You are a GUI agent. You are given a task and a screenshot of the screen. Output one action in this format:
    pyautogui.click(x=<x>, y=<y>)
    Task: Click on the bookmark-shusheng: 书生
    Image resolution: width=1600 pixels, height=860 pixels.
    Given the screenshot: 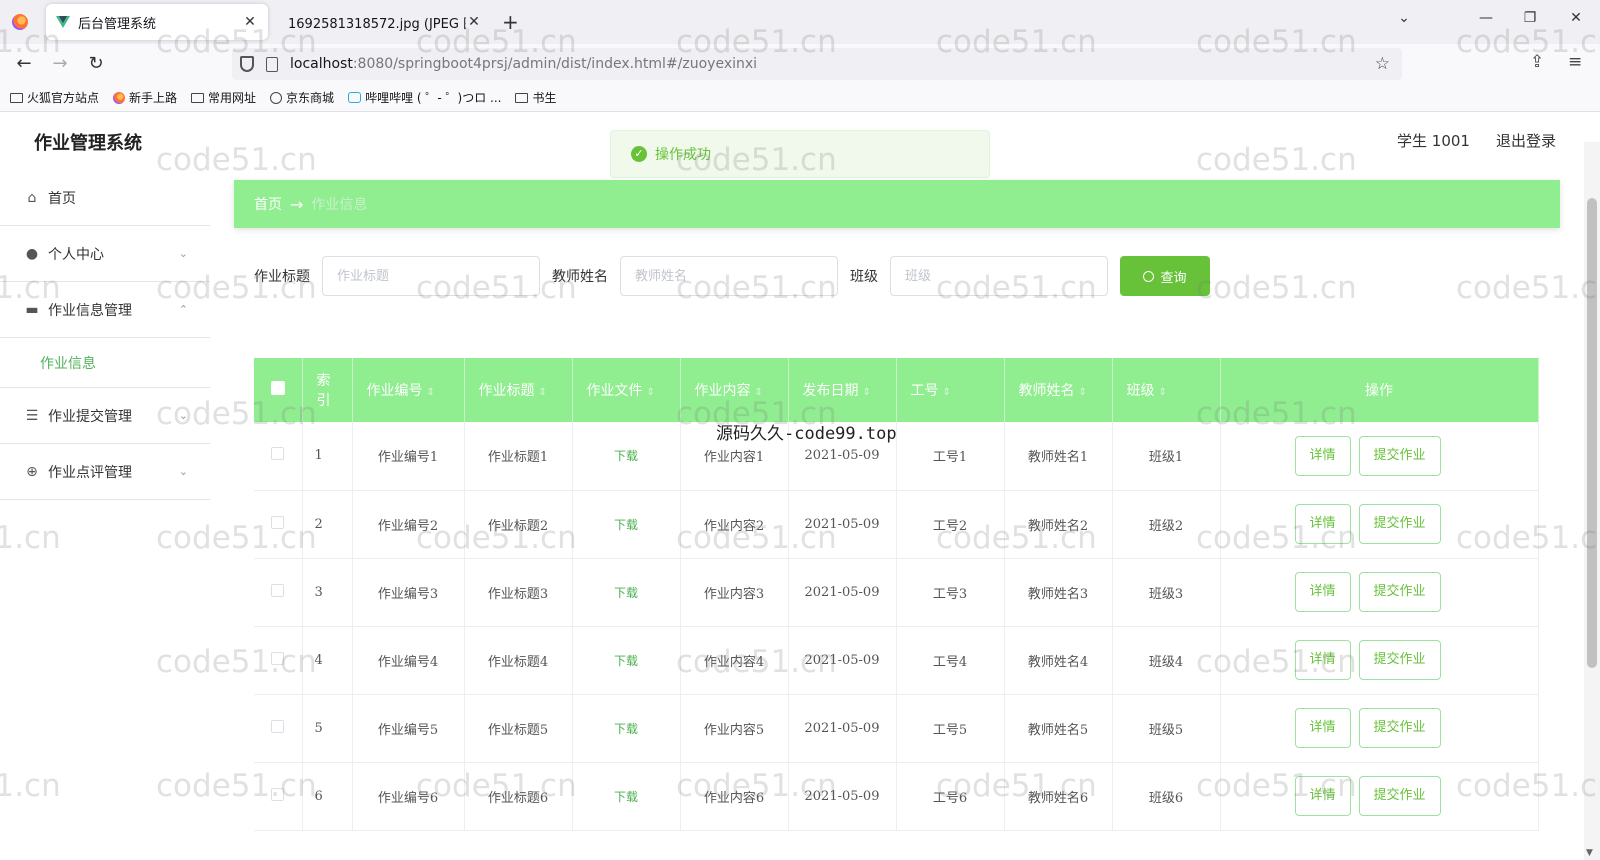 What is the action you would take?
    pyautogui.click(x=535, y=97)
    